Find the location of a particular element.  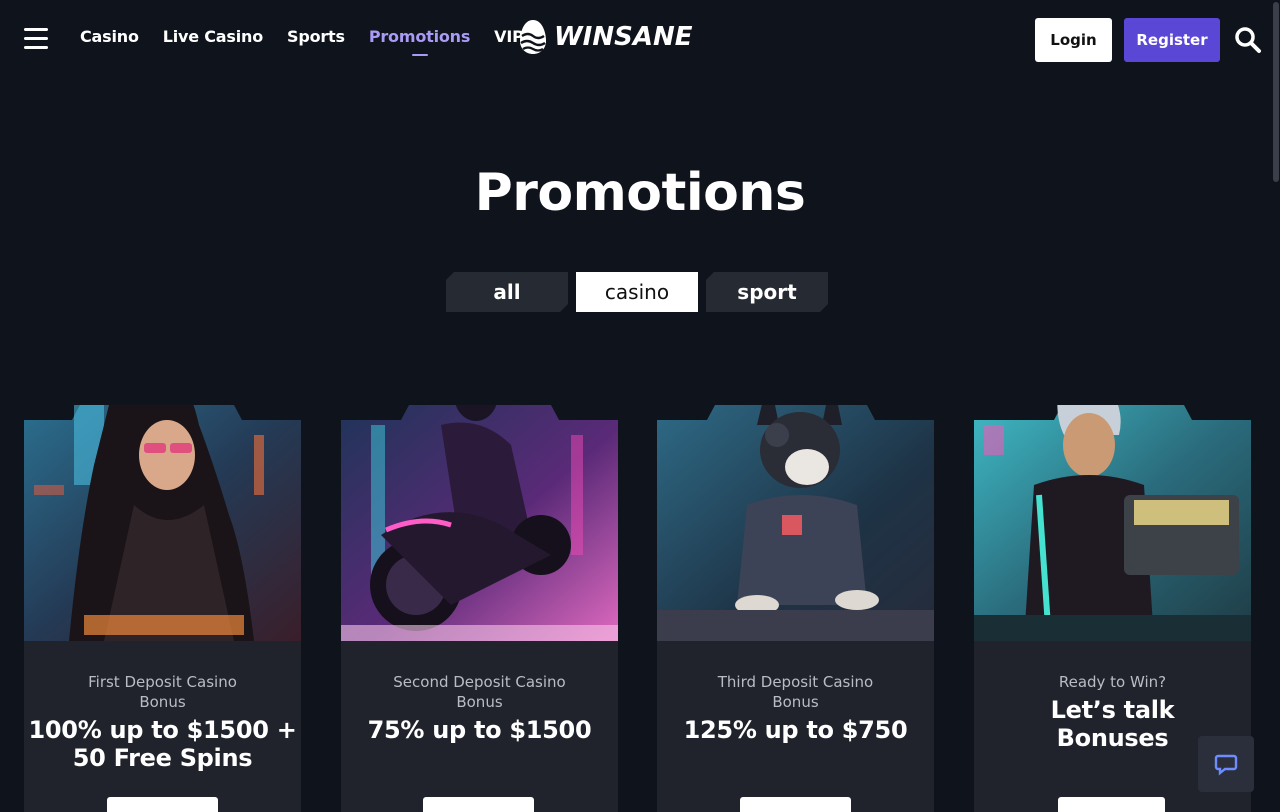

scrollbar is located at coordinates (1276, 406).